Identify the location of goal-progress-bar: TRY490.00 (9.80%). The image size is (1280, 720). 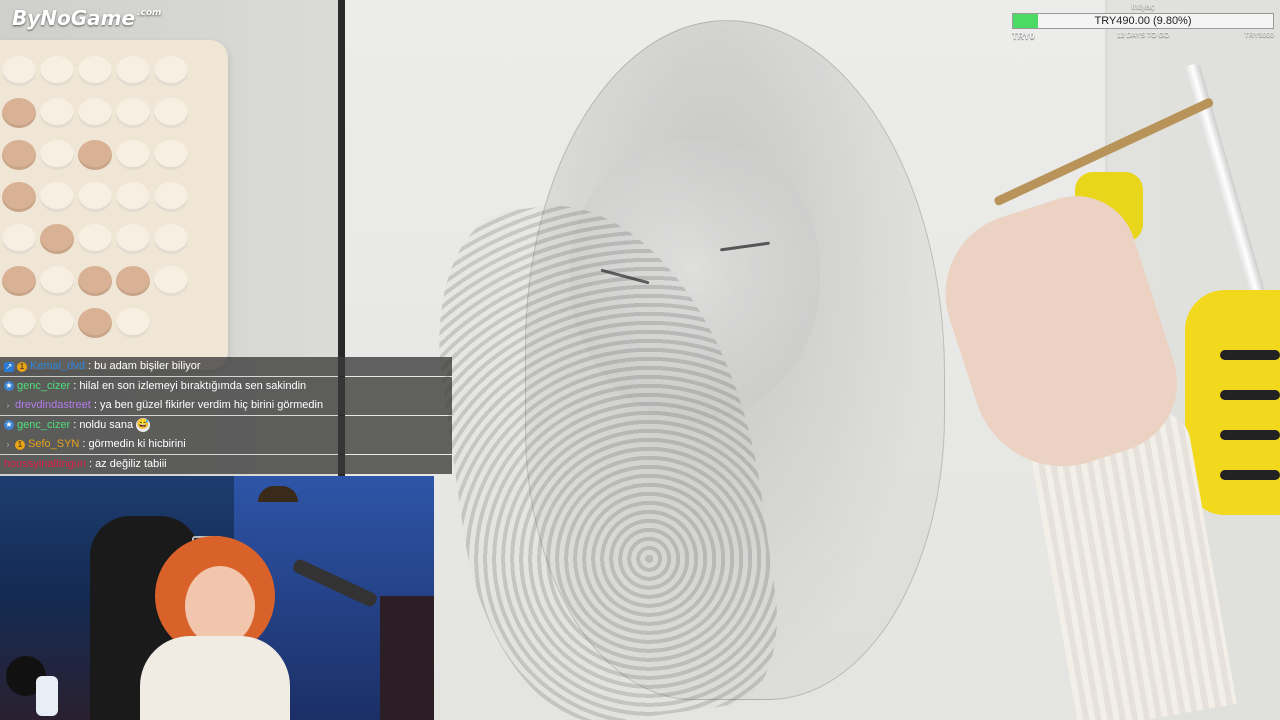
(1143, 21).